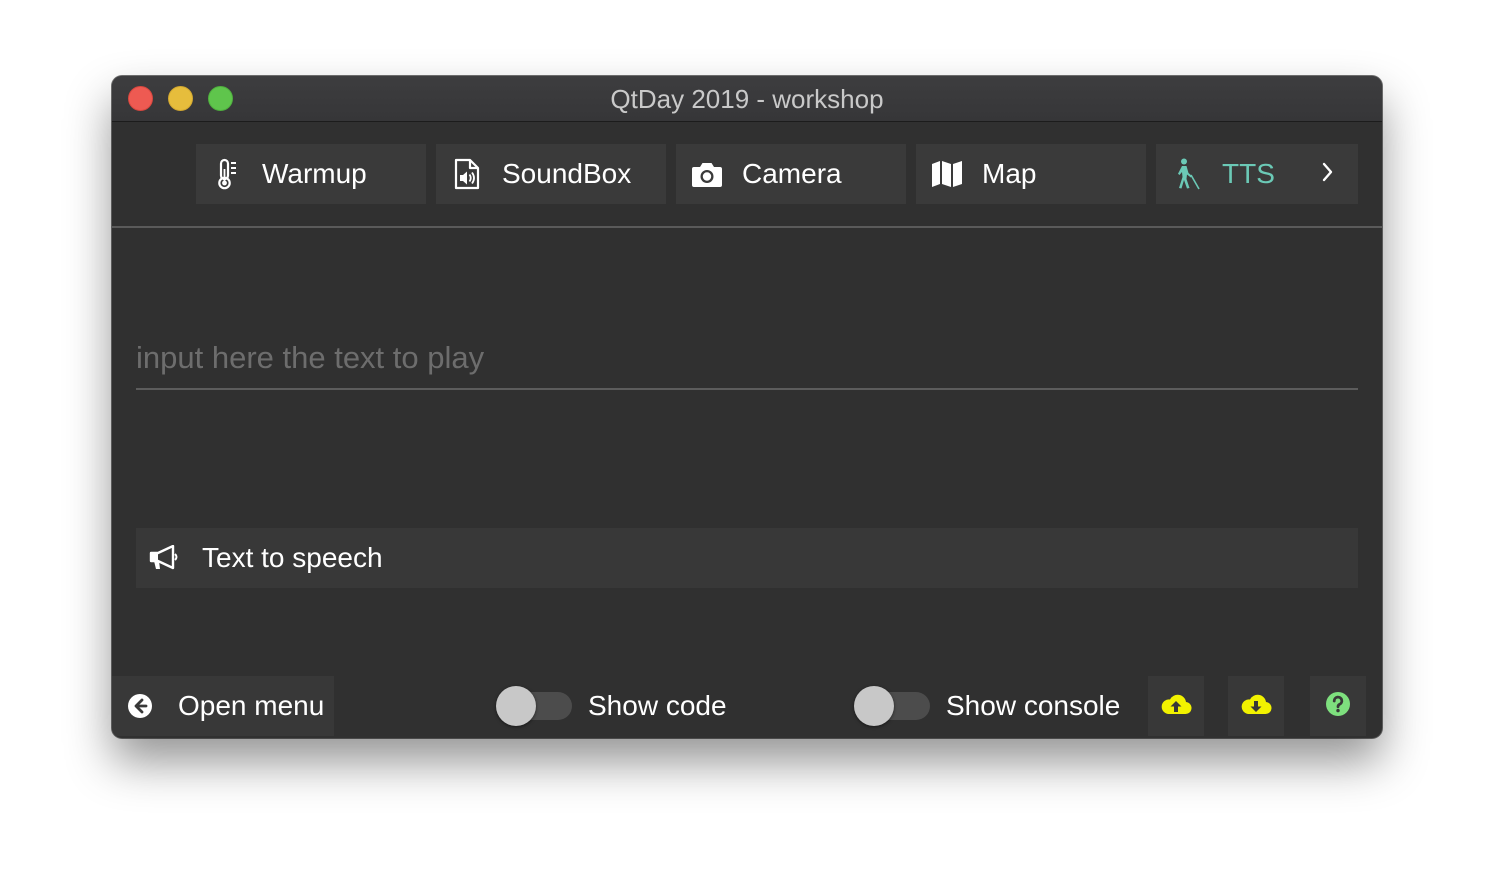 This screenshot has height=886, width=1494. I want to click on tab-bar: Warmup SoundBox Camera Map TTS, so click(747, 175).